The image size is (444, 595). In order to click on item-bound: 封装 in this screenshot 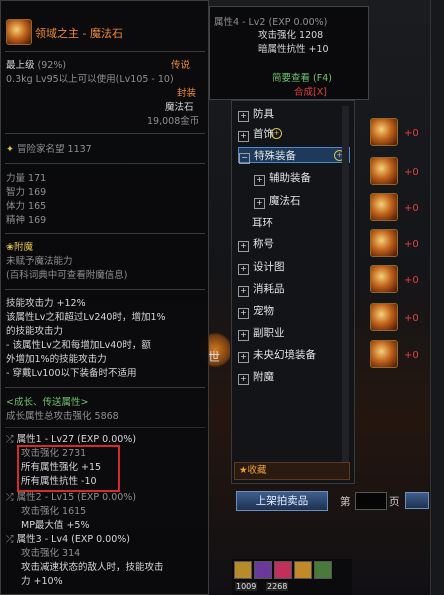, I will do `click(187, 93)`.